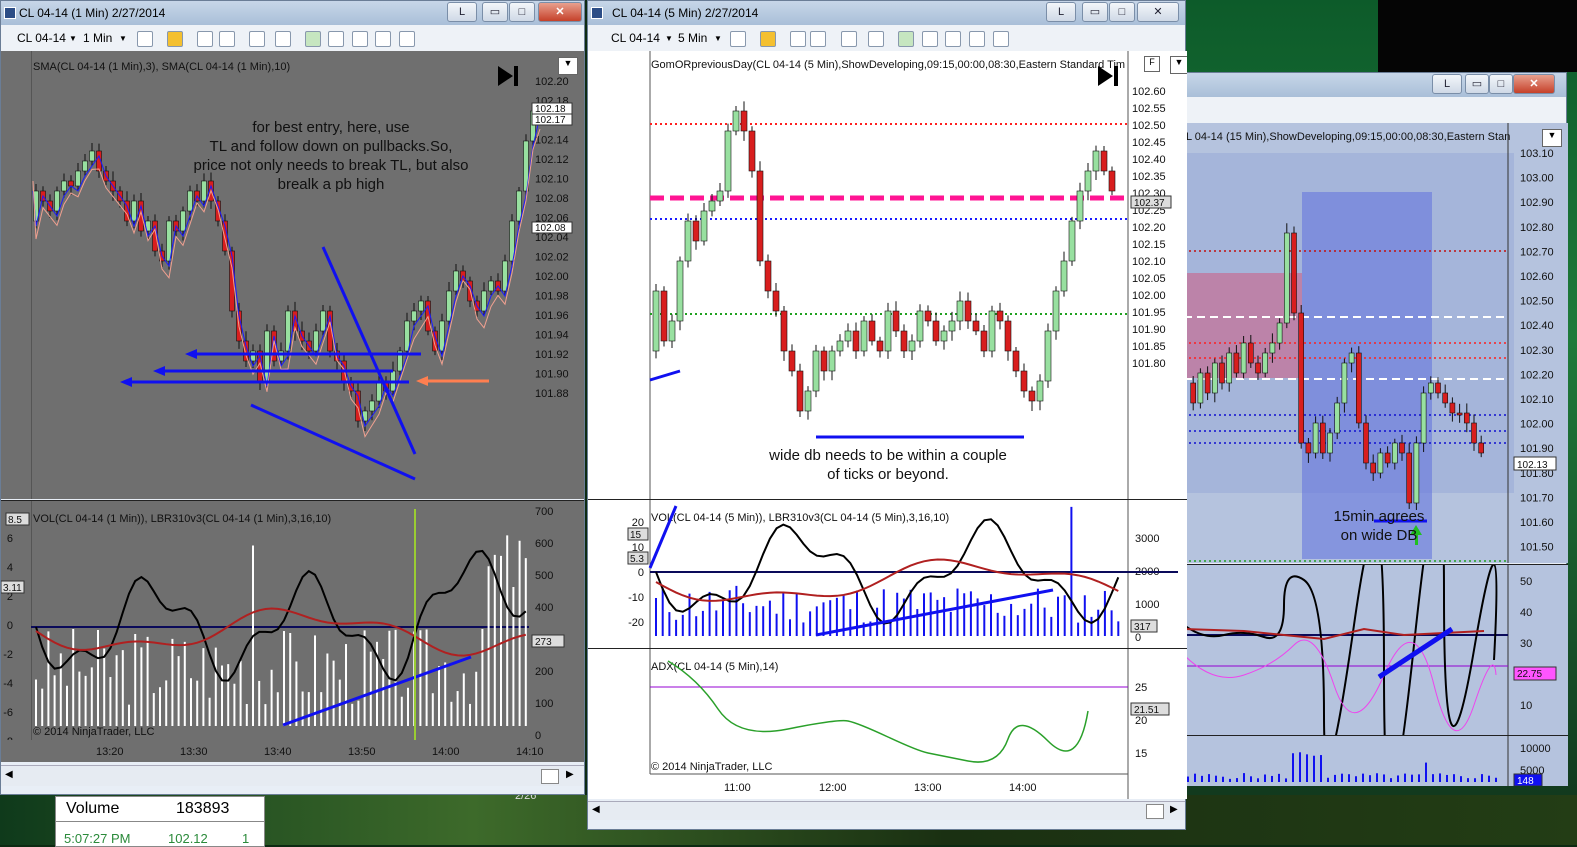 The width and height of the screenshot is (1577, 847). What do you see at coordinates (597, 13) in the screenshot?
I see `app-icon` at bounding box center [597, 13].